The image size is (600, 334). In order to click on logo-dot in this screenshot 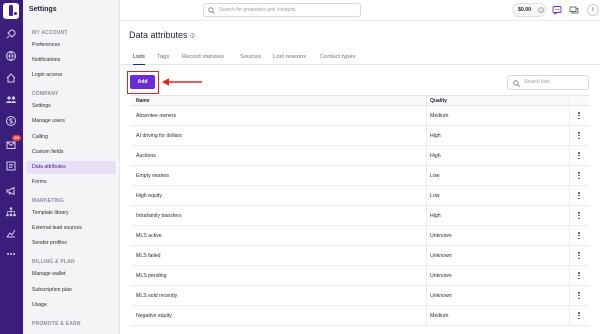, I will do `click(15, 13)`.